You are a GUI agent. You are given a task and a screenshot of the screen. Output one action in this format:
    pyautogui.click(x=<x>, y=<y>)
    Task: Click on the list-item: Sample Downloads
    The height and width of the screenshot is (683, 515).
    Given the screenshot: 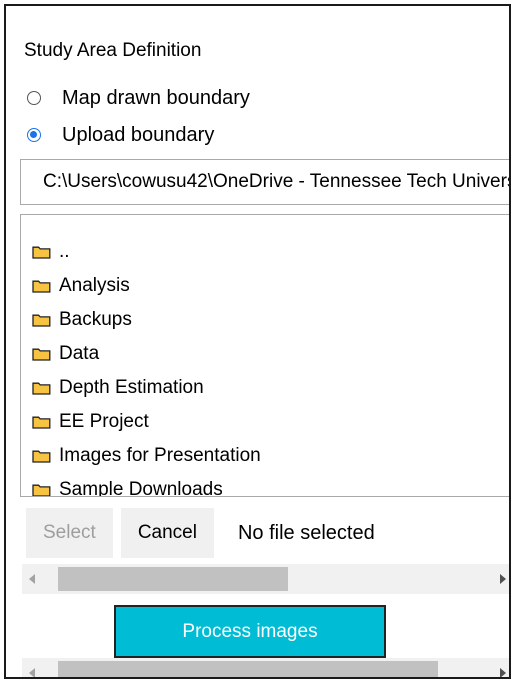 What is the action you would take?
    pyautogui.click(x=265, y=485)
    